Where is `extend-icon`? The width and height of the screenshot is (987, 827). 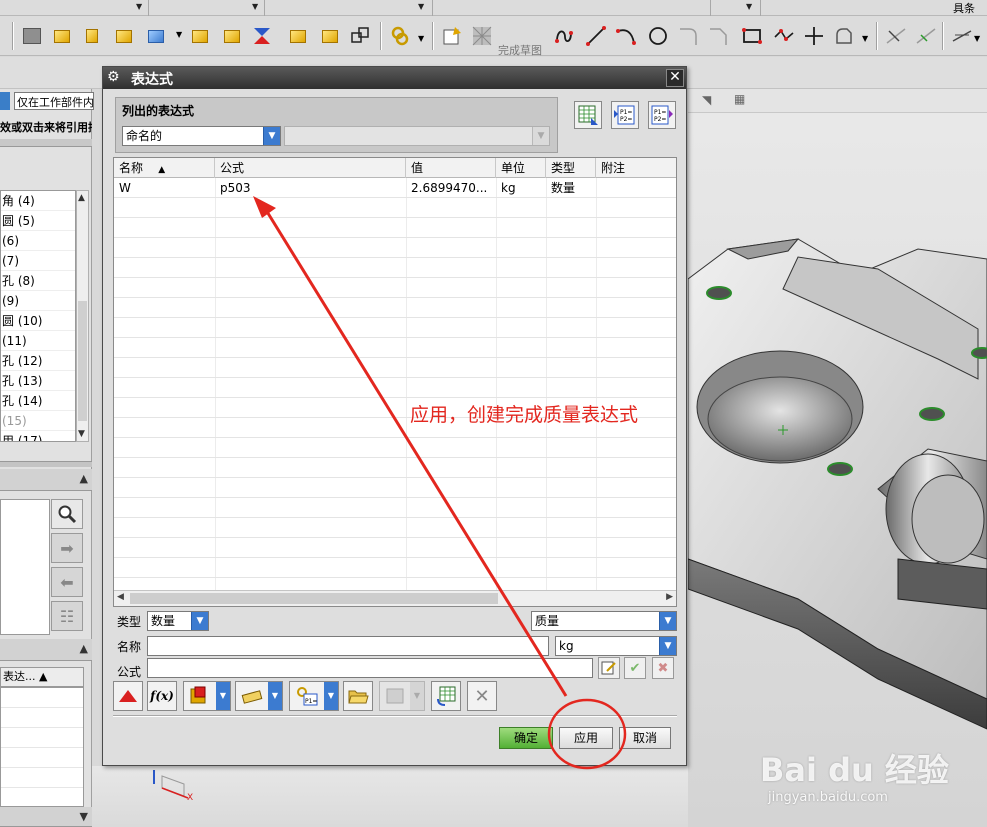
extend-icon is located at coordinates (926, 36).